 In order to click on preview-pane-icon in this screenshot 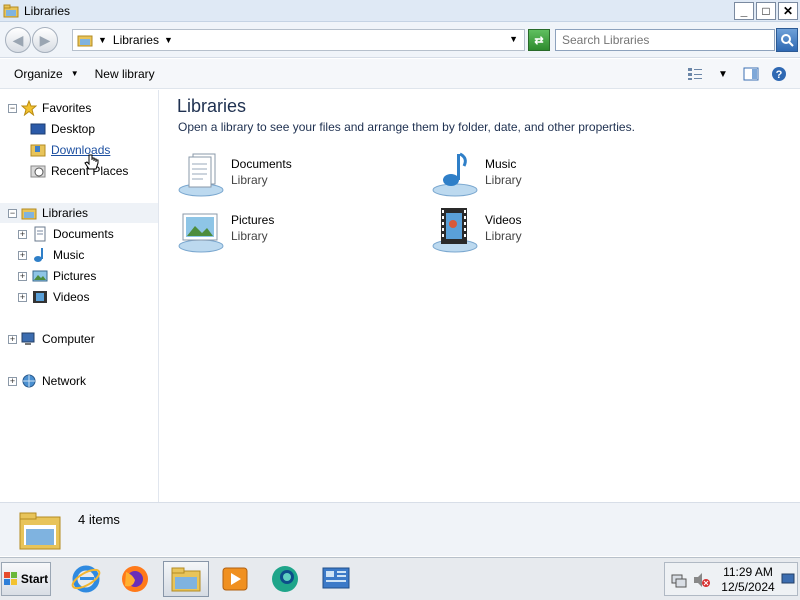, I will do `click(751, 74)`.